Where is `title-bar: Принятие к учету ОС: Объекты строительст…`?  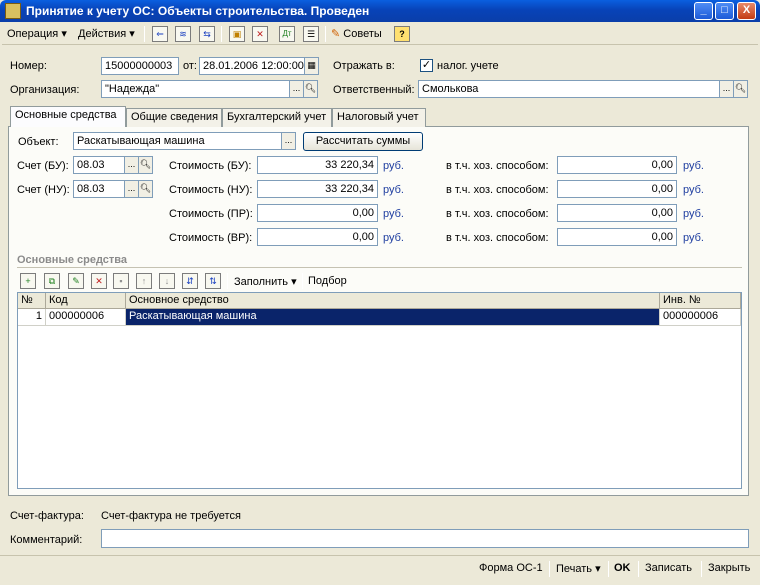
title-bar: Принятие к учету ОС: Объекты строительст… is located at coordinates (380, 11).